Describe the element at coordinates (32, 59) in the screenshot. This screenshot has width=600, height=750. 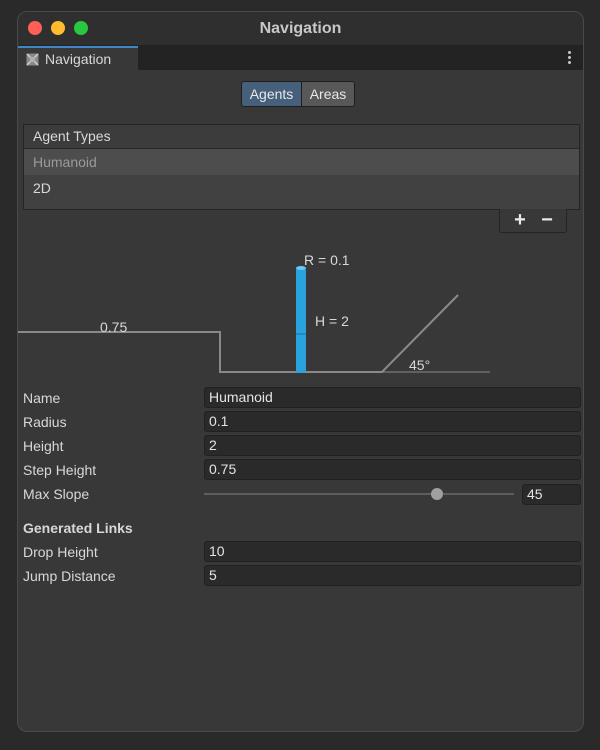
I see `navmesh-icon` at that location.